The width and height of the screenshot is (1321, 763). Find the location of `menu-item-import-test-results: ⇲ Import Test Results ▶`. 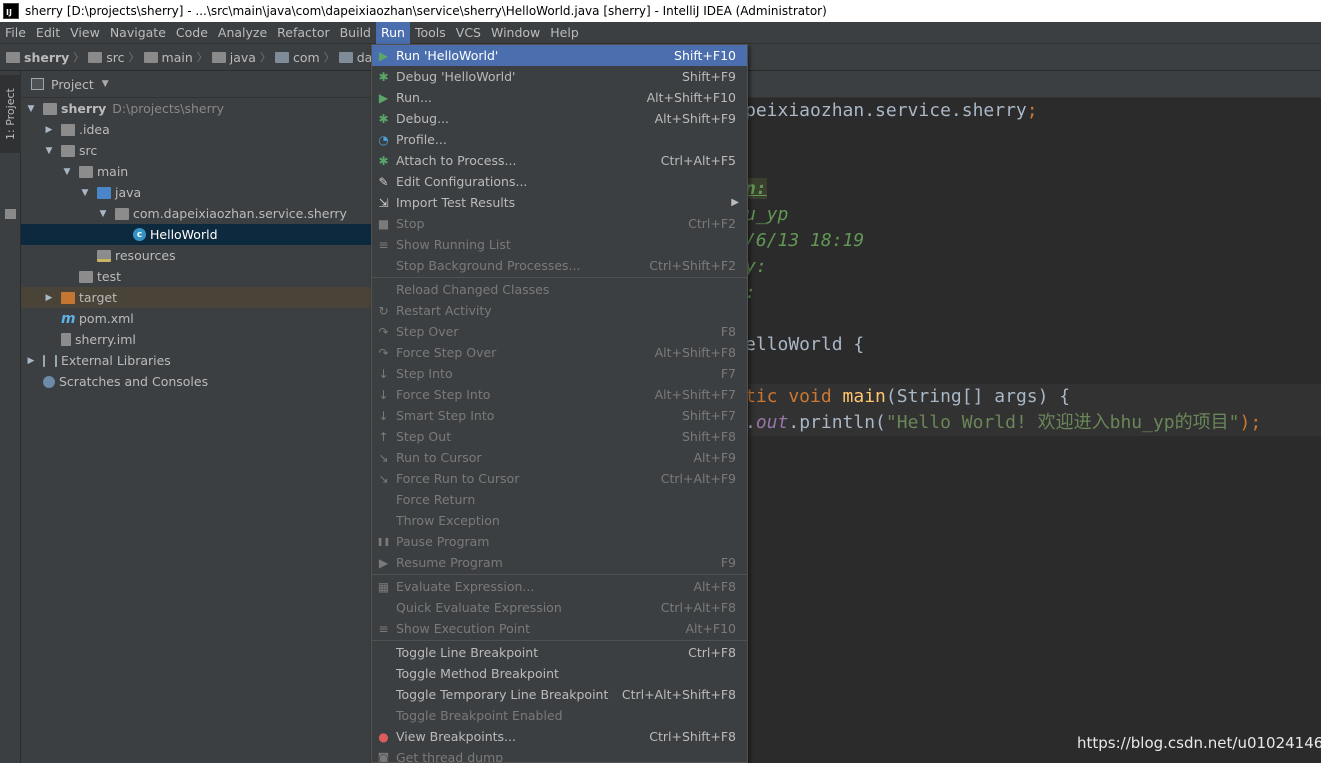

menu-item-import-test-results: ⇲ Import Test Results ▶ is located at coordinates (559, 202).